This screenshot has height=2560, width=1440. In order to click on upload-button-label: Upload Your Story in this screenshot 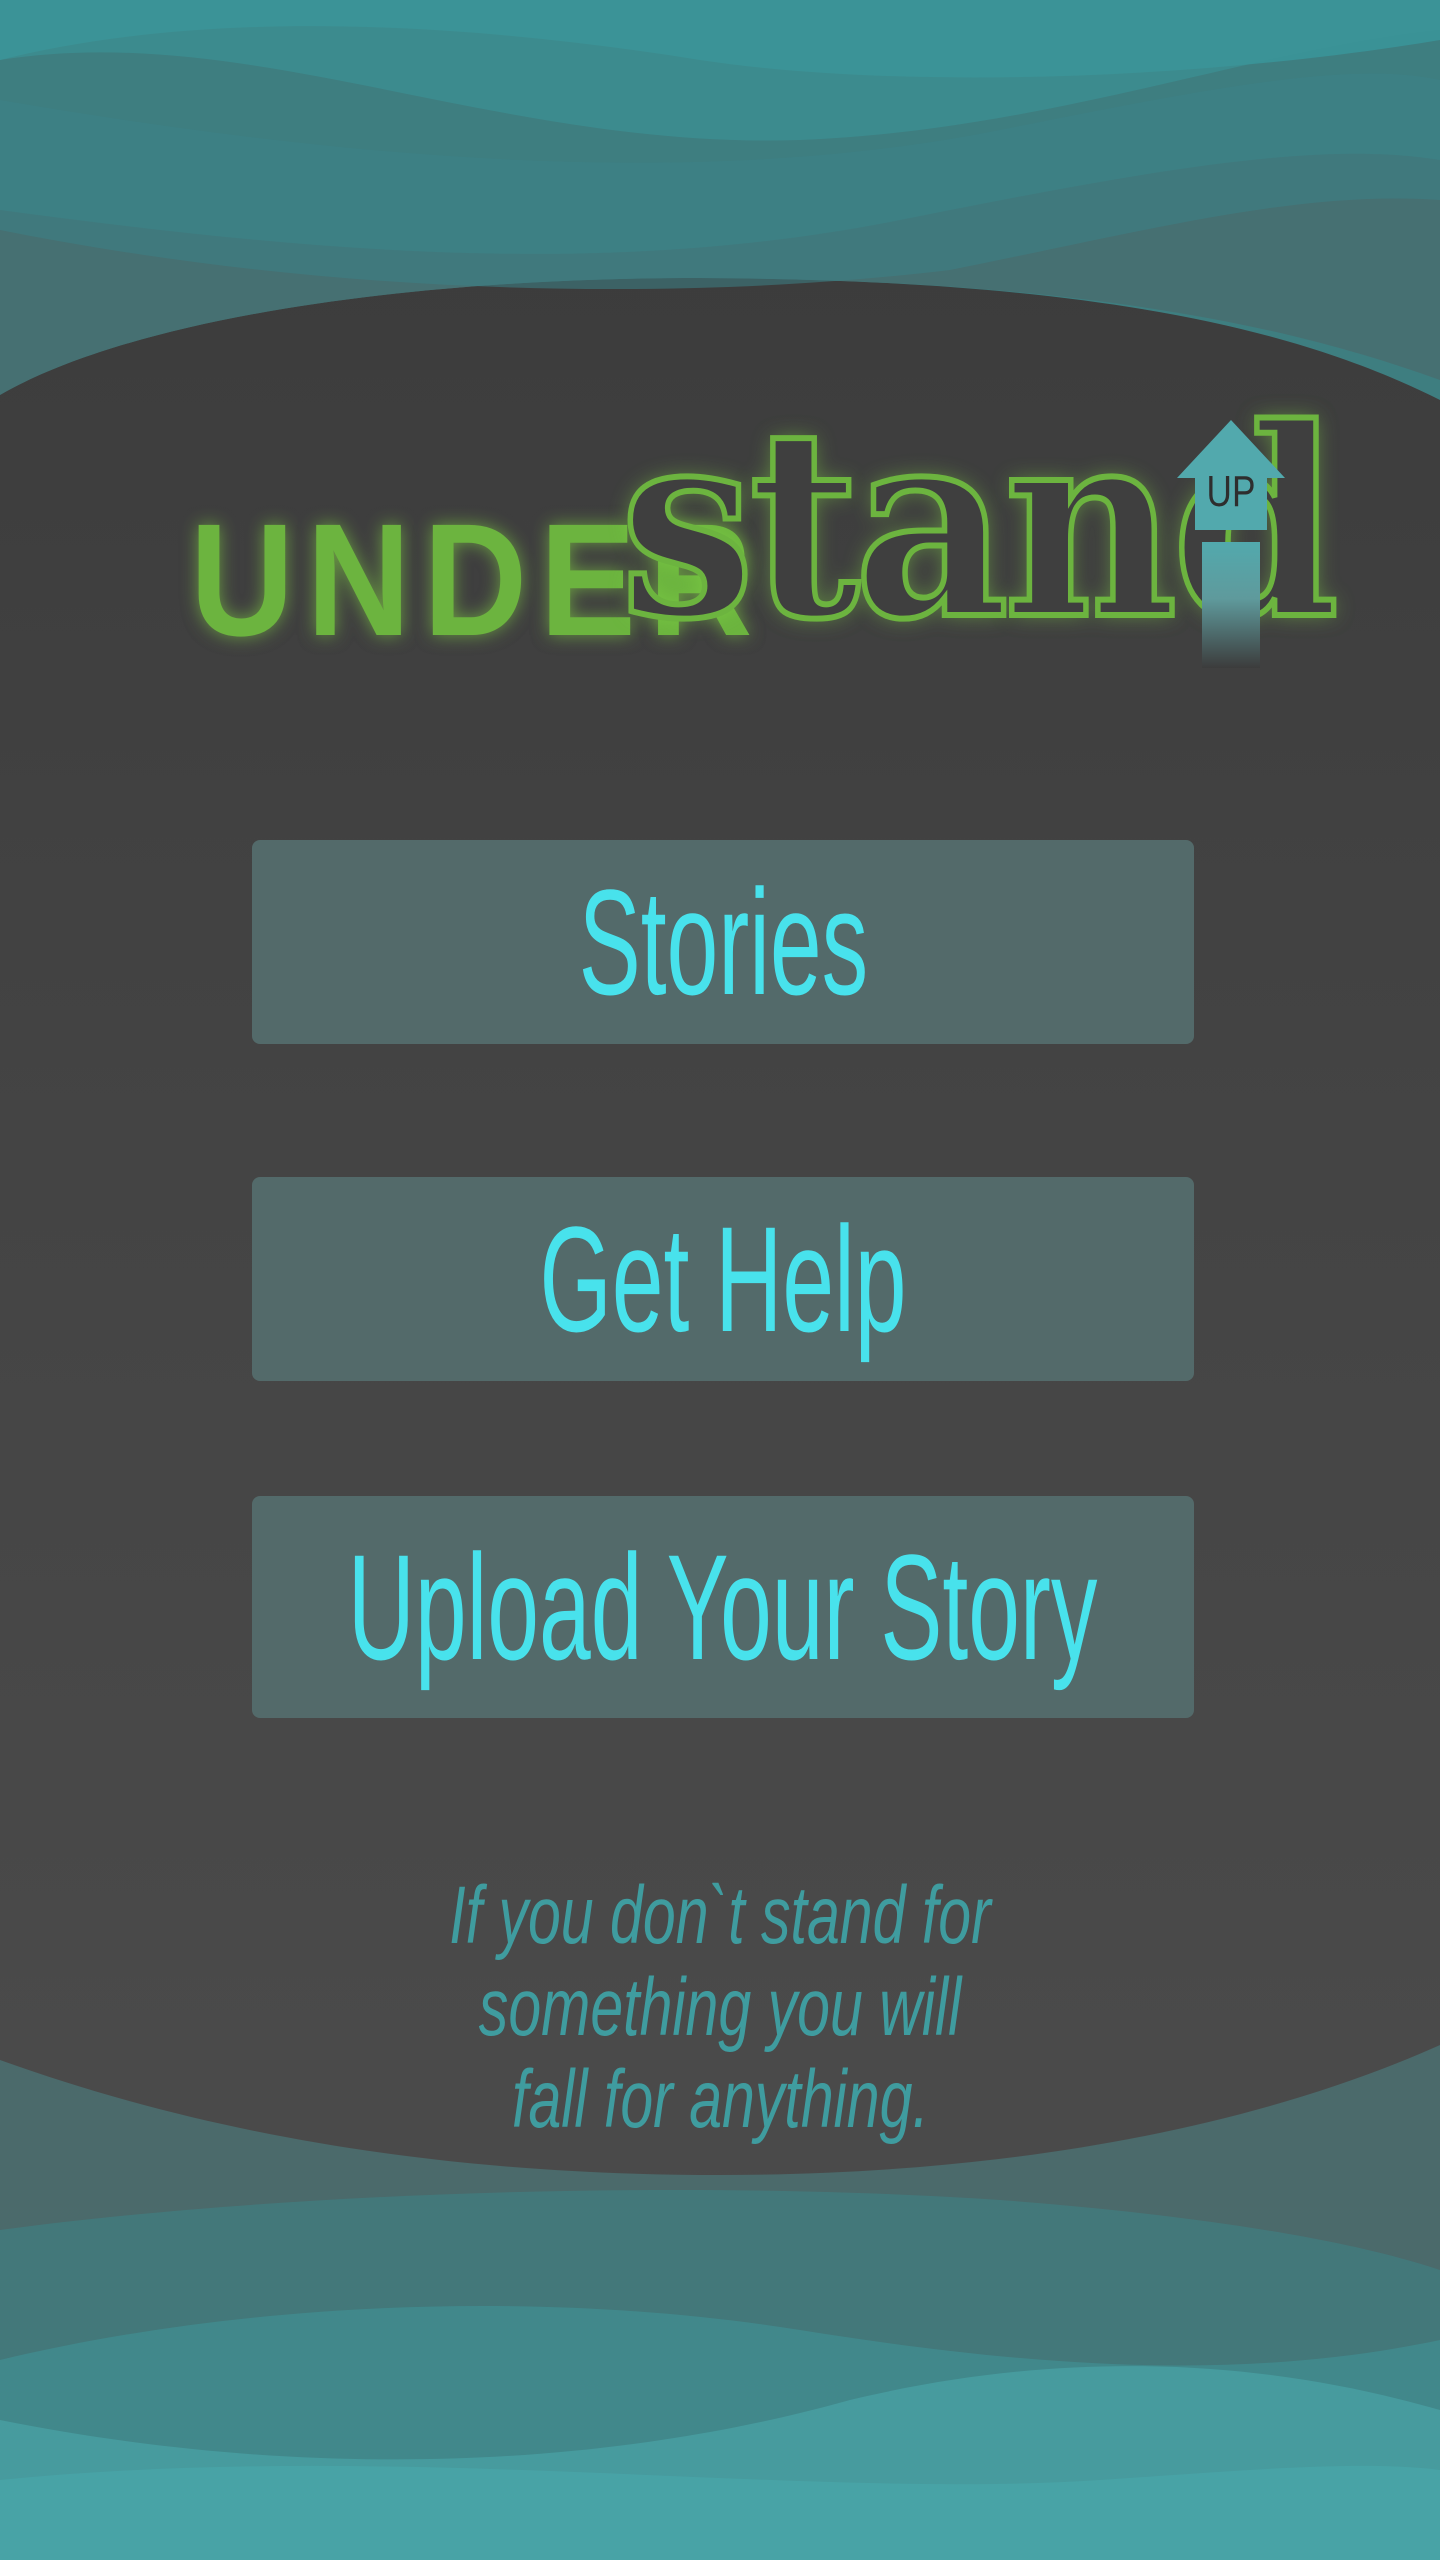, I will do `click(723, 1607)`.